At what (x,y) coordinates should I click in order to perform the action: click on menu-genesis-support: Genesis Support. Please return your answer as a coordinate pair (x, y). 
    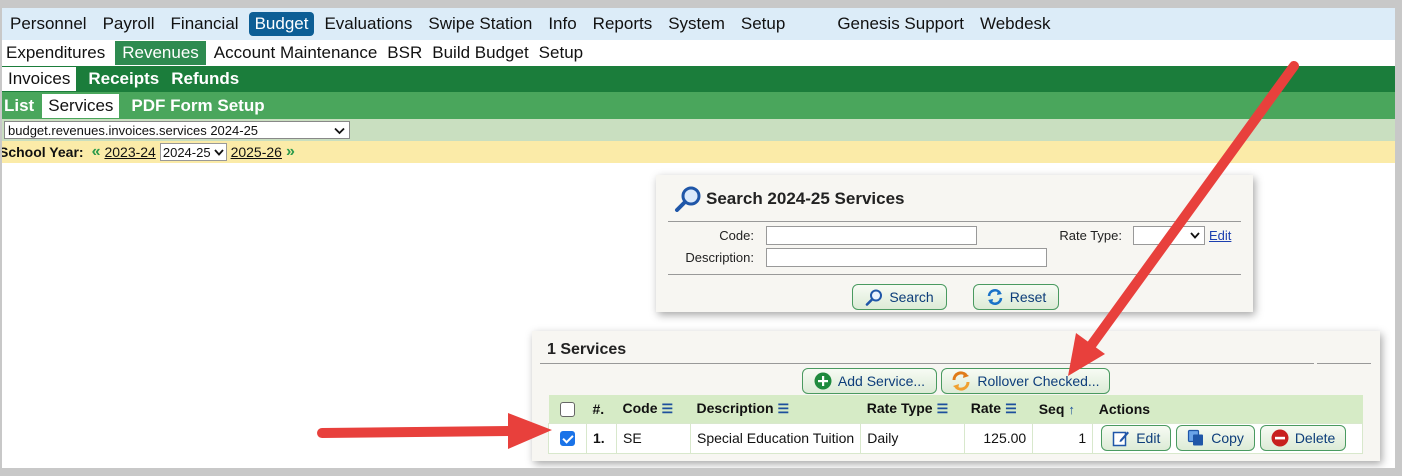
    Looking at the image, I should click on (900, 24).